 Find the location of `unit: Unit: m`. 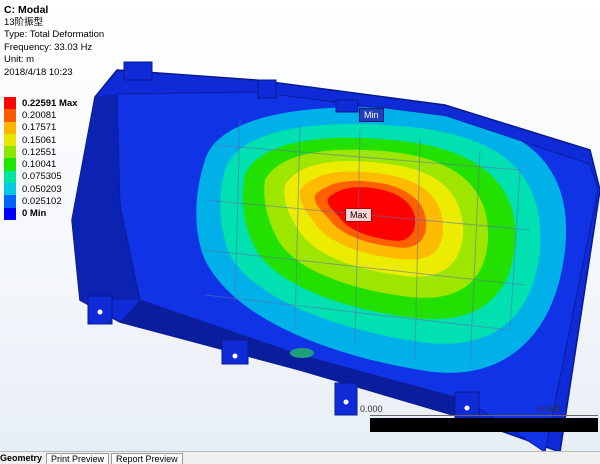

unit: Unit: m is located at coordinates (19, 59).